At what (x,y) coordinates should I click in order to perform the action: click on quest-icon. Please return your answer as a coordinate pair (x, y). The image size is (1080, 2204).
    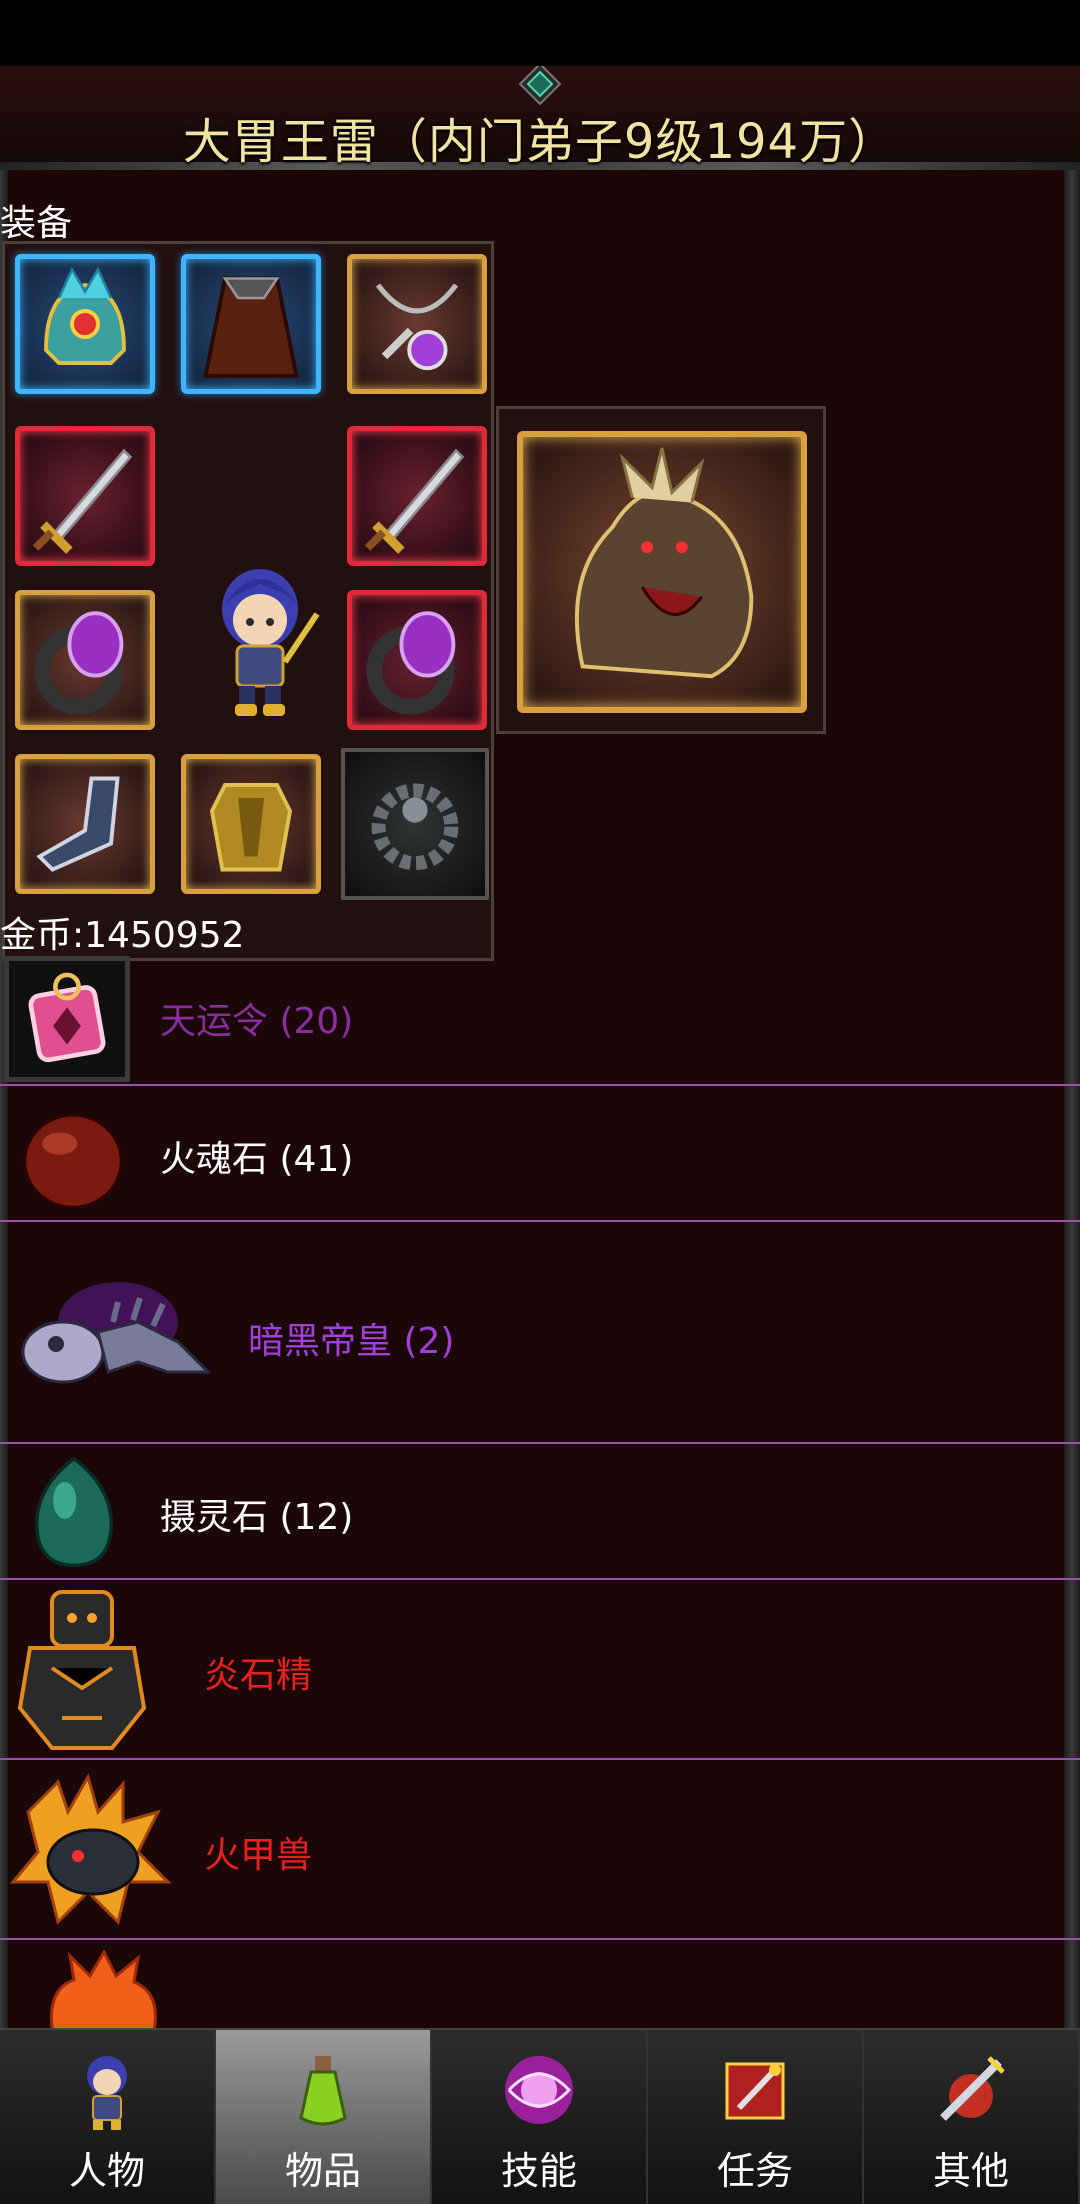
    Looking at the image, I should click on (755, 2091).